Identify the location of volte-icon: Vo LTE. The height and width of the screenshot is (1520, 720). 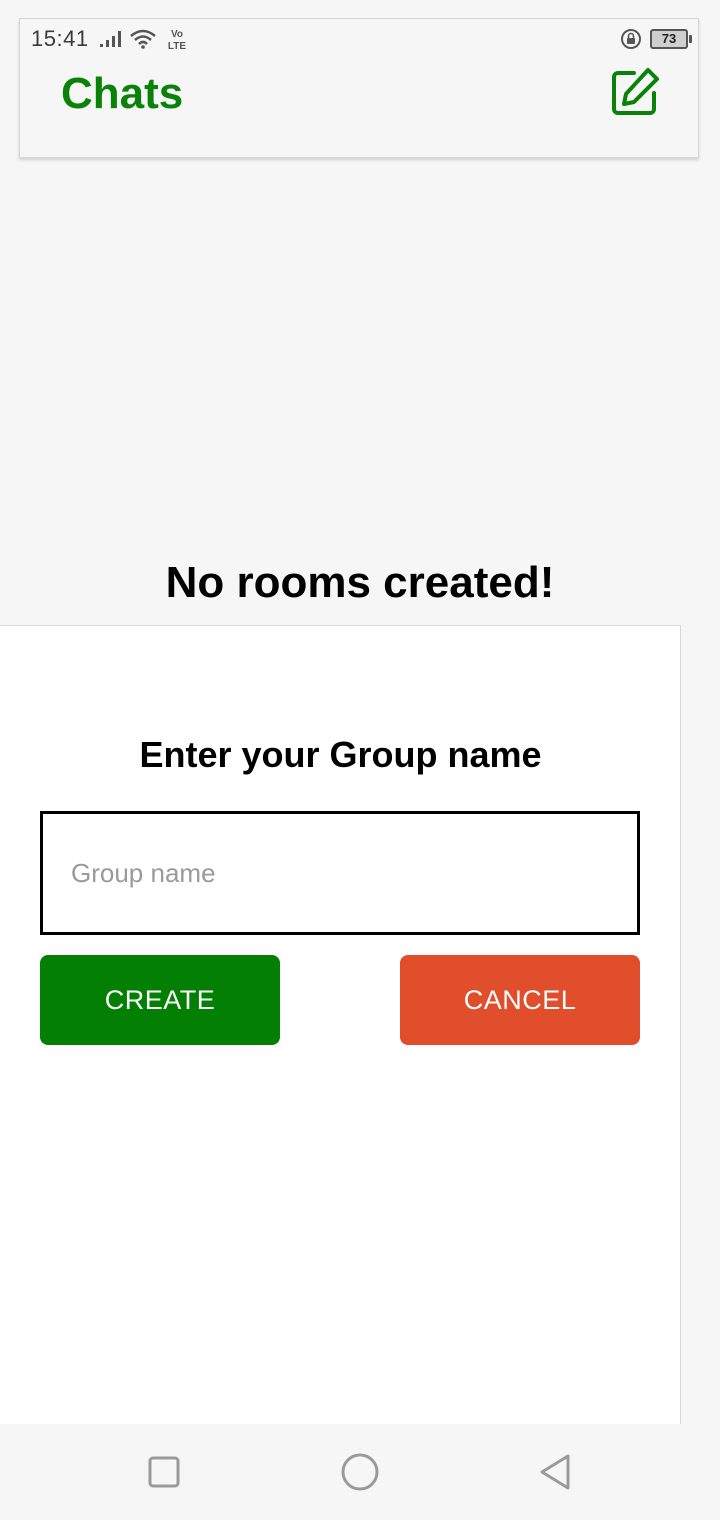
(176, 40).